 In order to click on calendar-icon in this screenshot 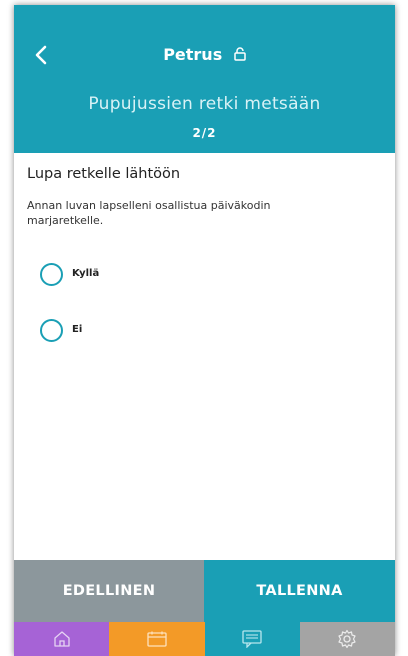, I will do `click(157, 639)`.